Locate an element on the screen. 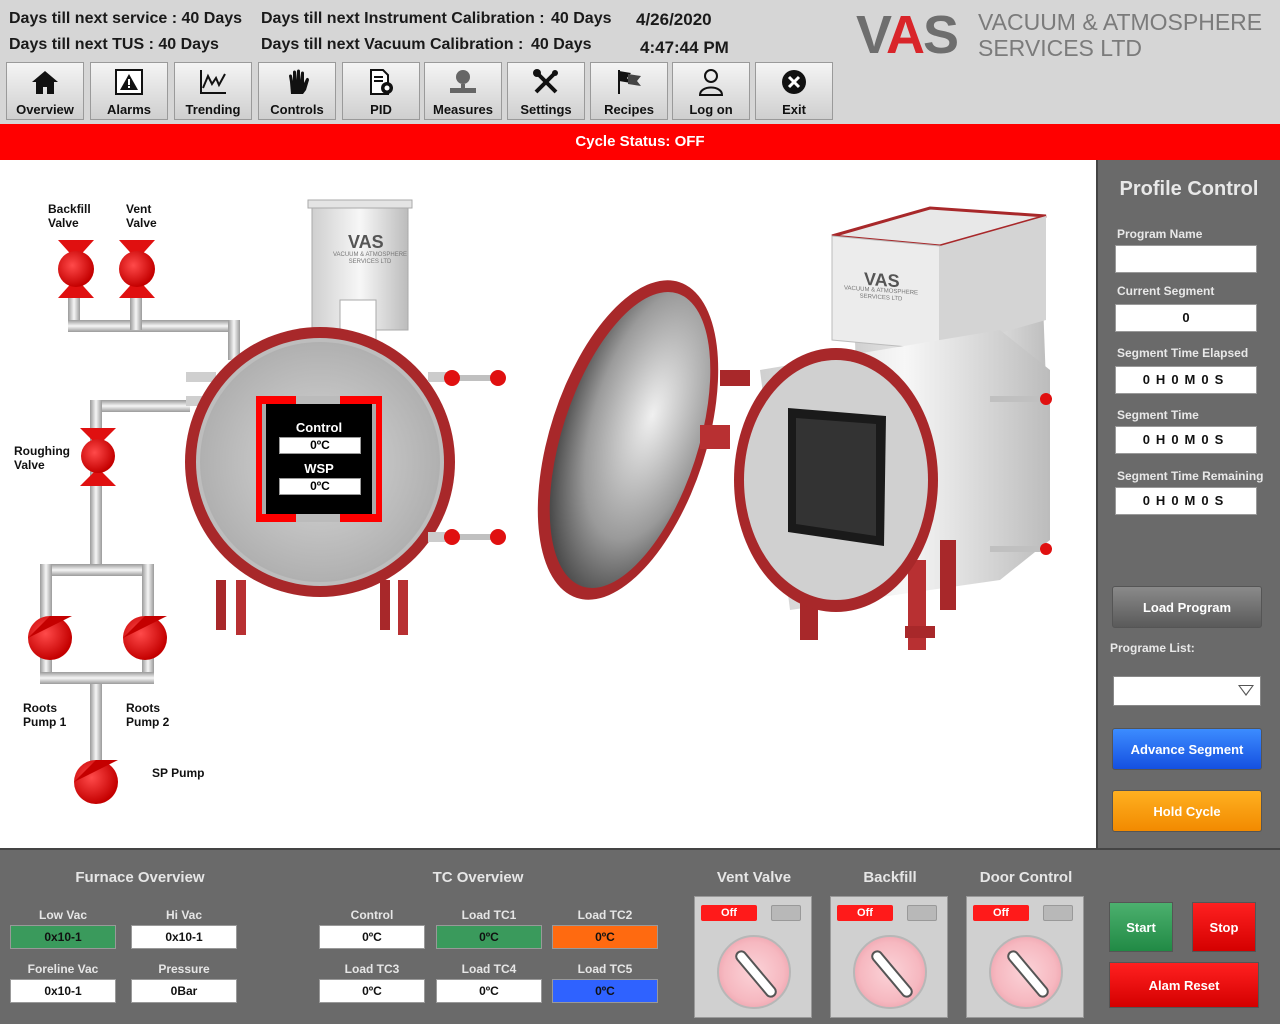  tc-load-4-label: Load TC4 is located at coordinates (489, 969).